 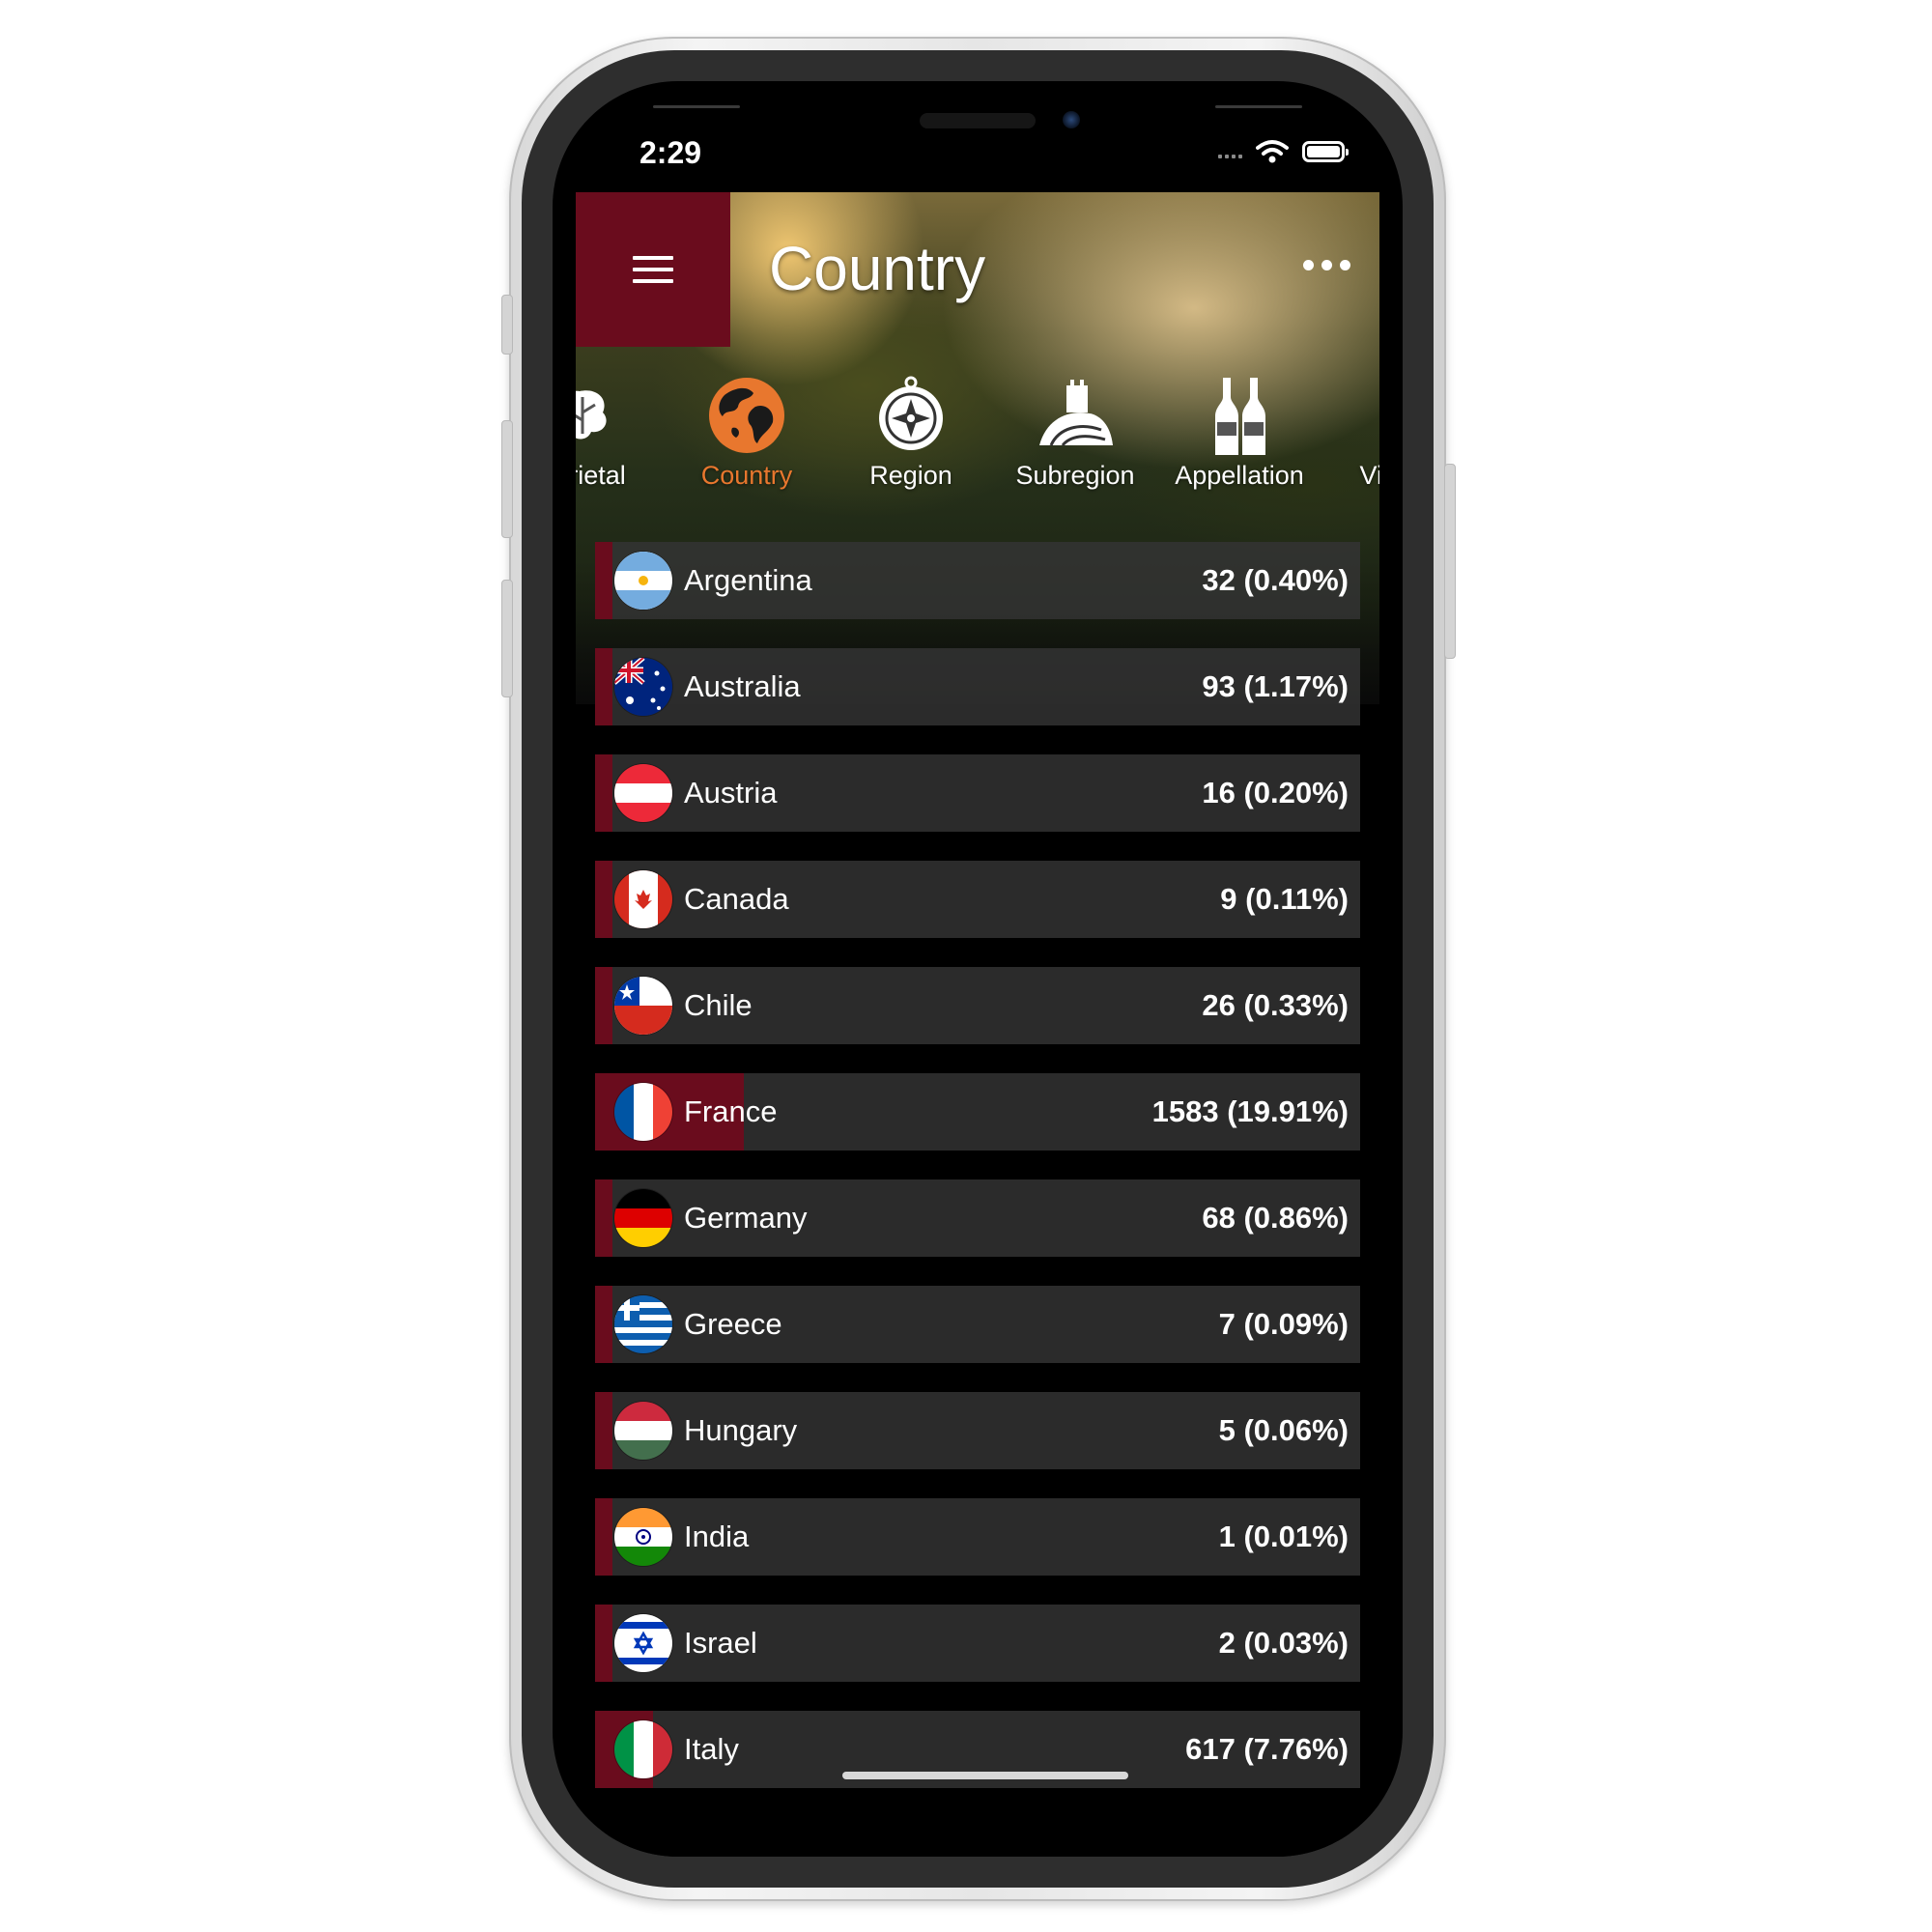 I want to click on argentina-flag-icon, so click(x=643, y=581).